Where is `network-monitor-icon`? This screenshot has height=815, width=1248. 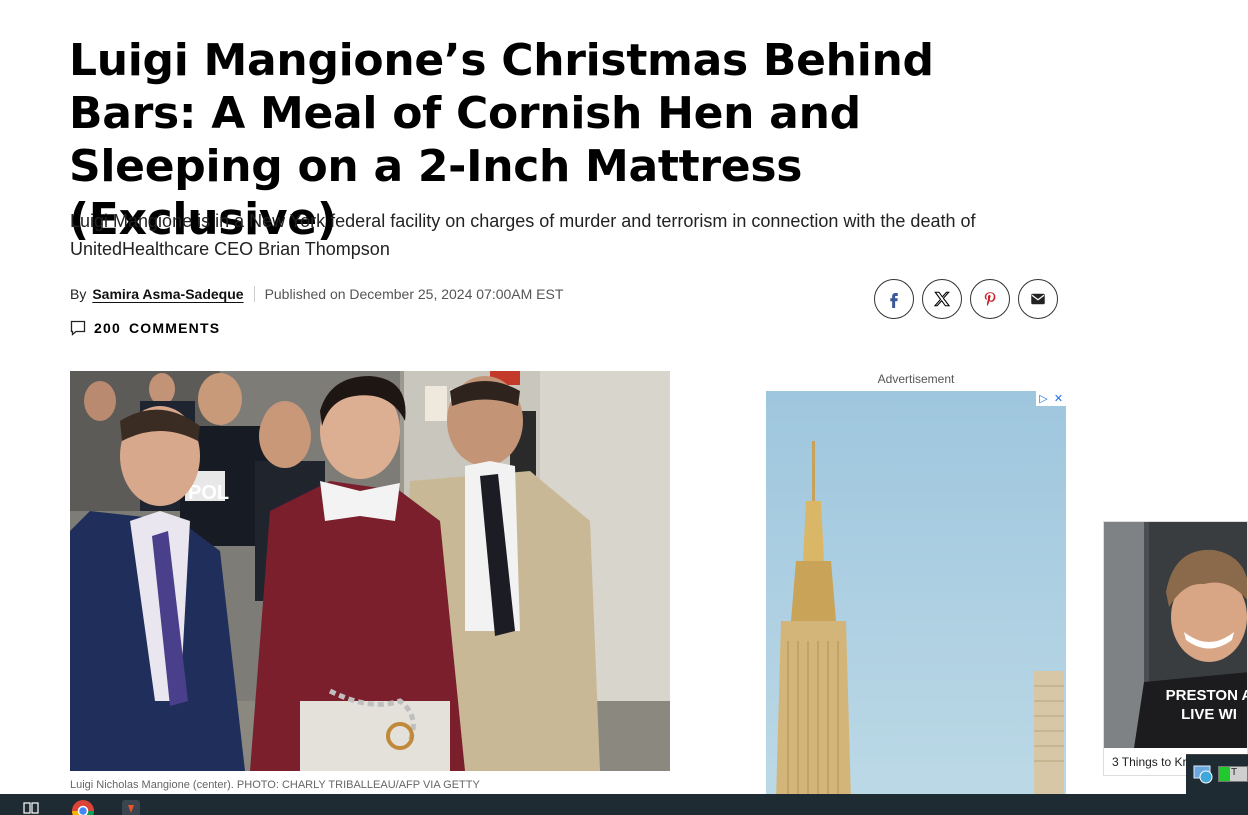
network-monitor-icon is located at coordinates (1203, 774).